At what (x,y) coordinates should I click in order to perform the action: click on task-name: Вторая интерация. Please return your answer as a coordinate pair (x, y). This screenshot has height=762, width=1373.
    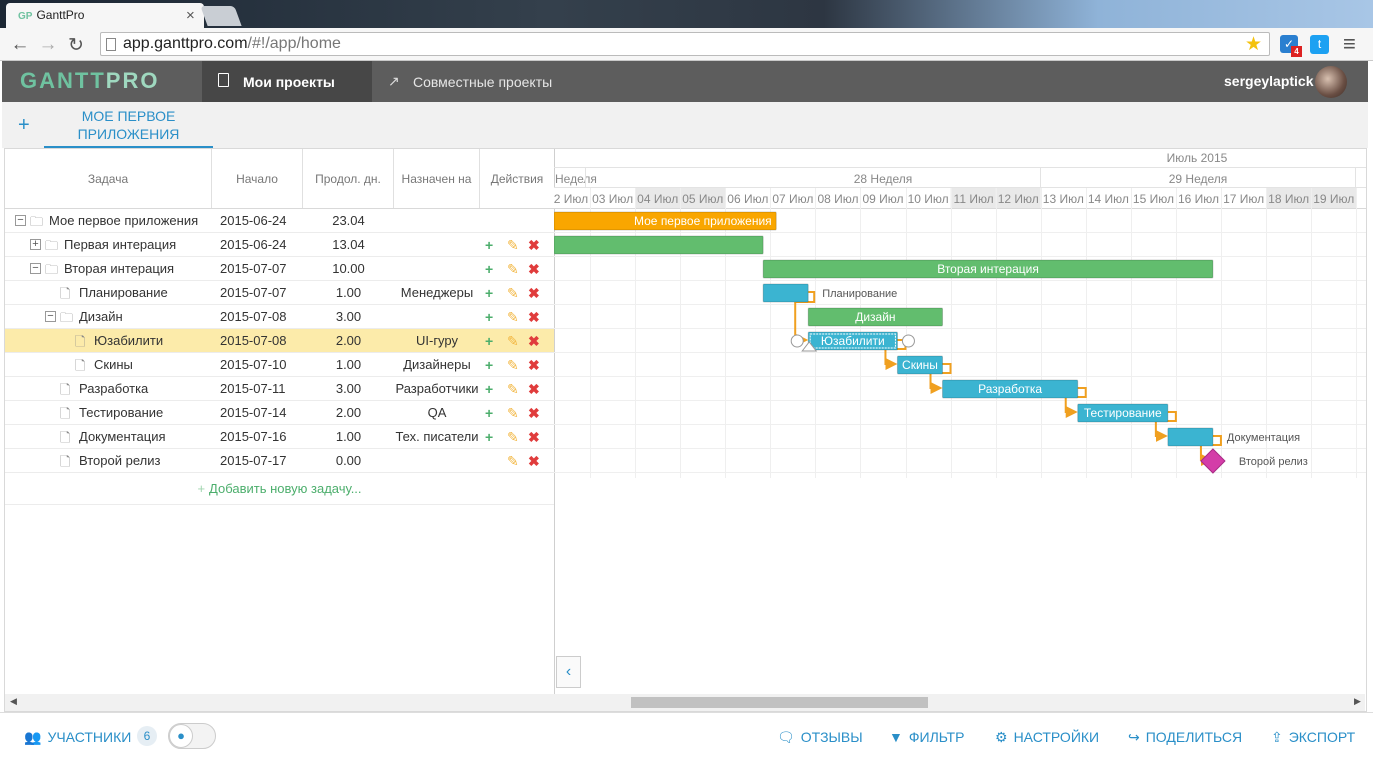
    Looking at the image, I should click on (144, 269).